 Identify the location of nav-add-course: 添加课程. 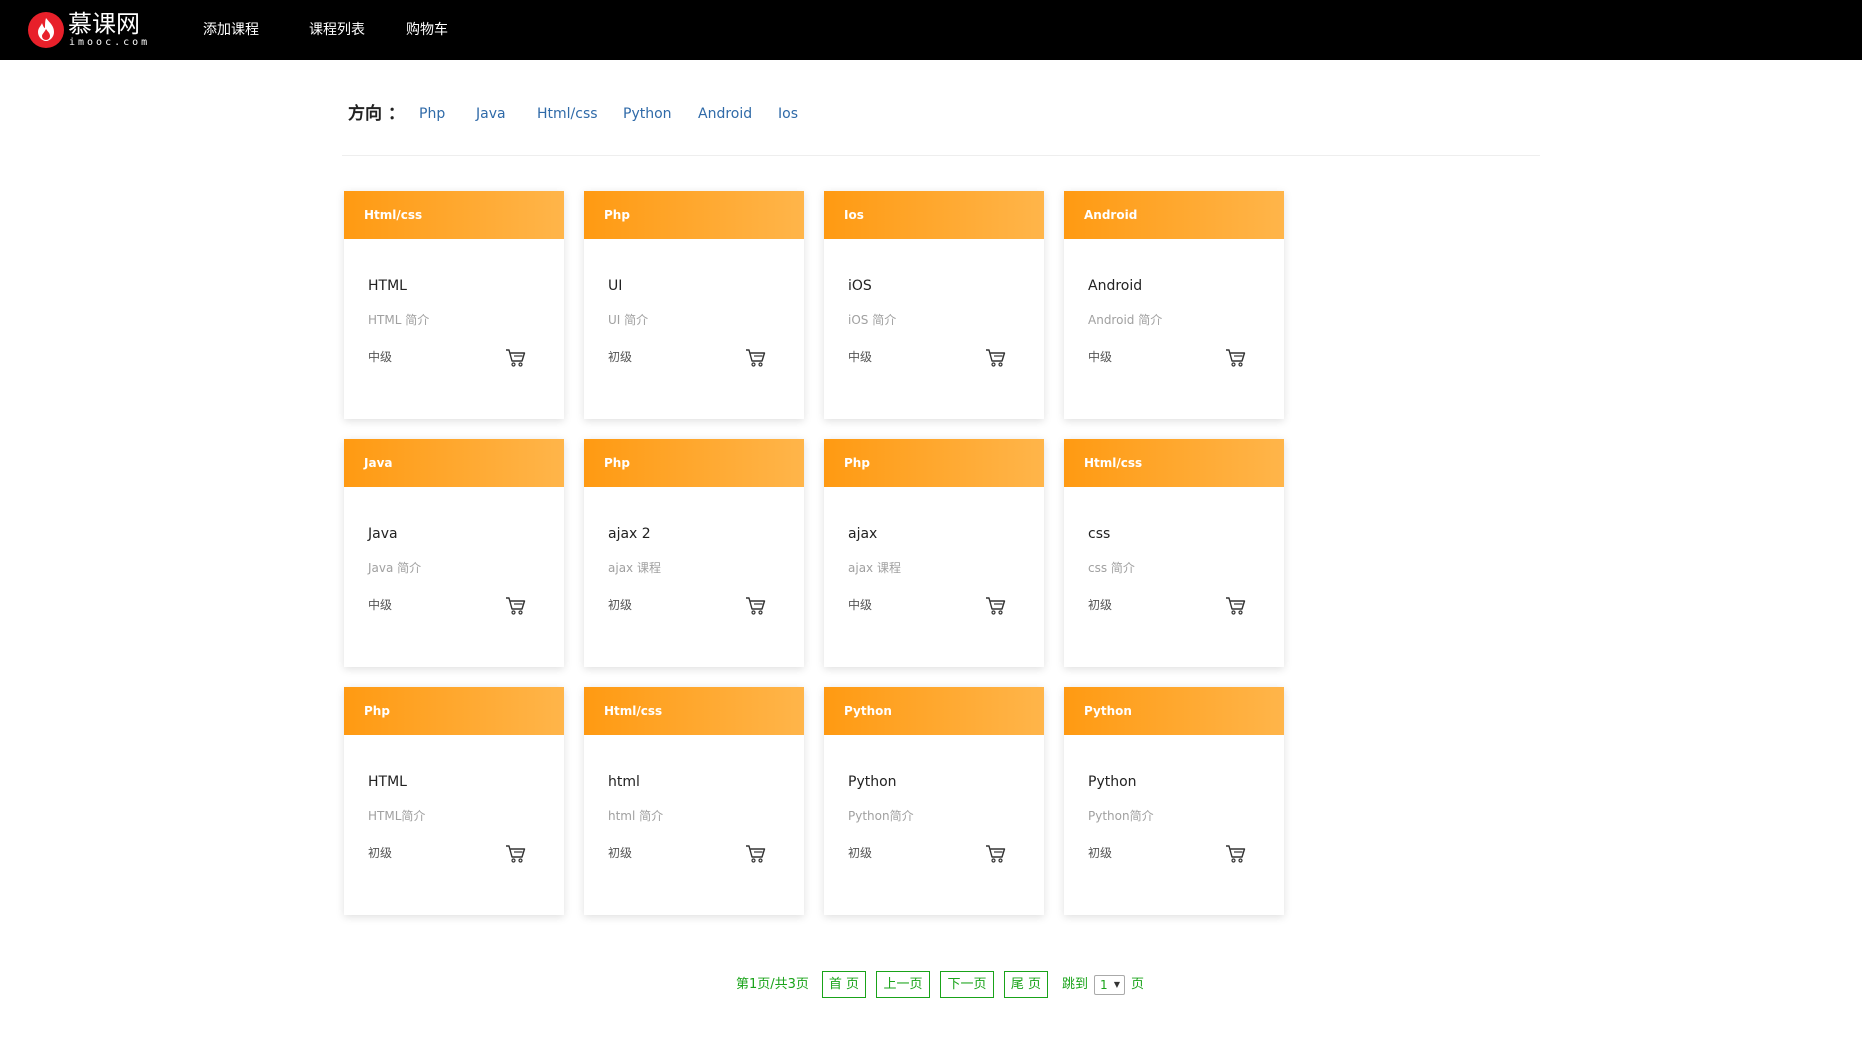
(231, 30).